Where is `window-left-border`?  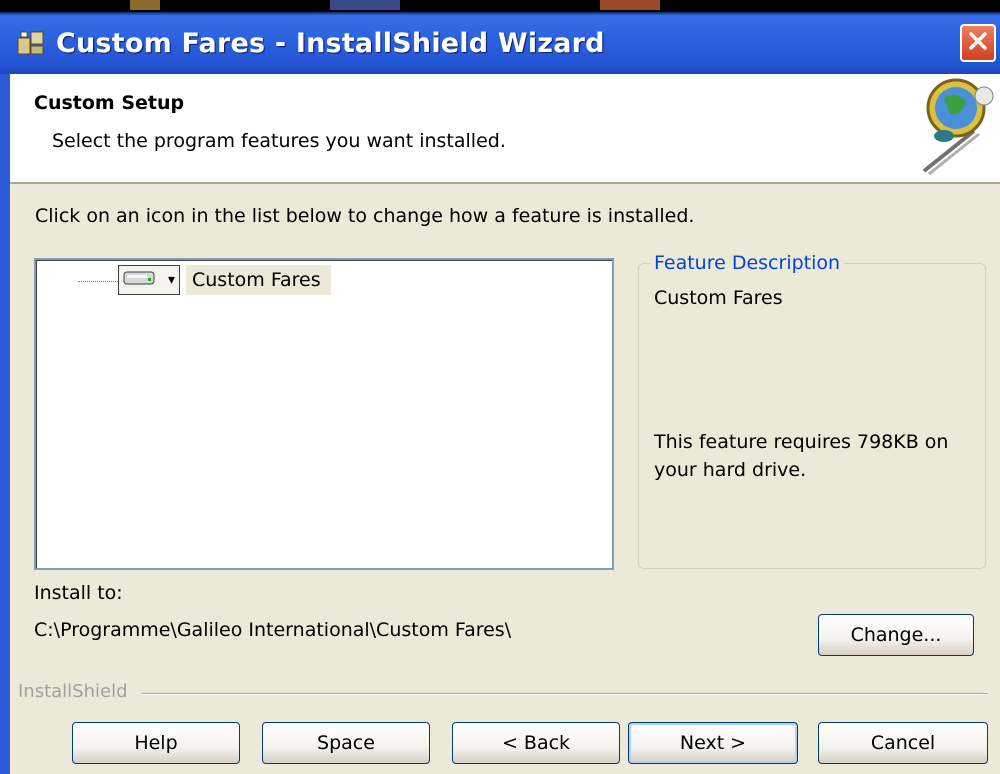
window-left-border is located at coordinates (5, 424).